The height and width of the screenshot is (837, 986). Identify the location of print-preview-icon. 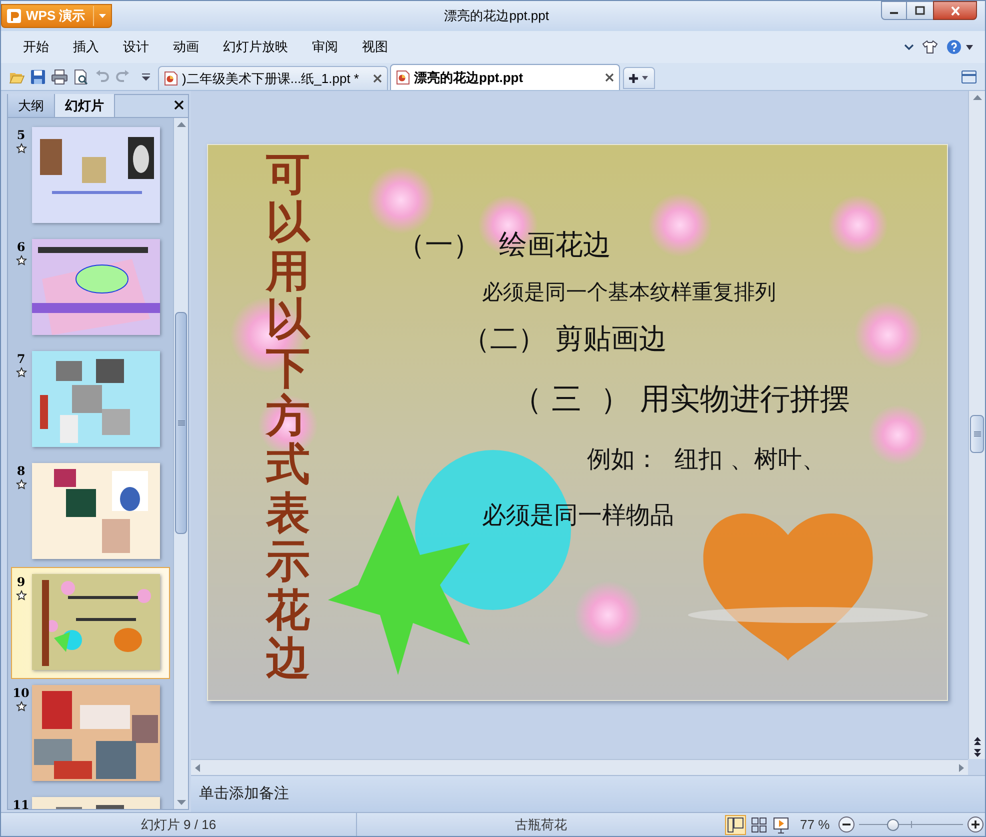
(81, 77).